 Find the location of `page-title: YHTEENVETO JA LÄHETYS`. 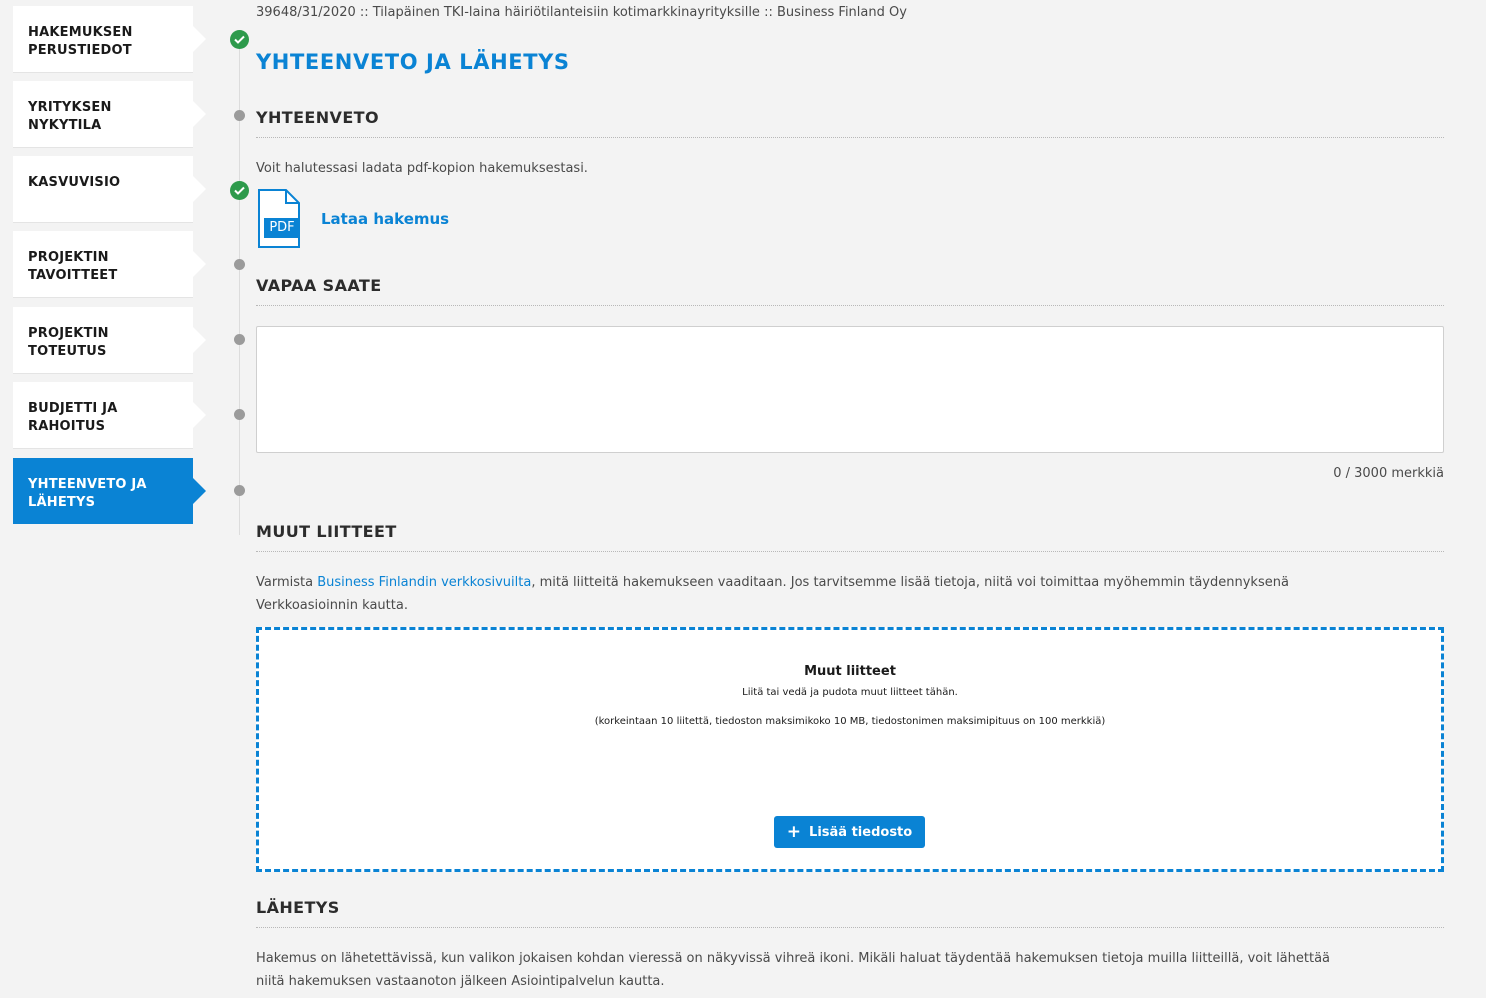

page-title: YHTEENVETO JA LÄHETYS is located at coordinates (413, 62).